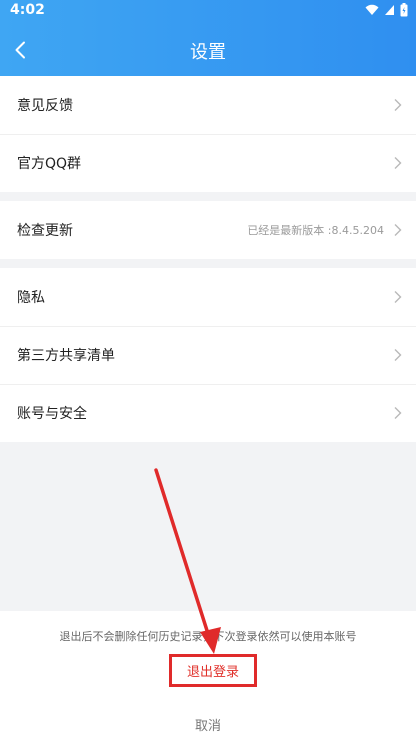 This screenshot has width=416, height=745. I want to click on row-label: 官方QQ群, so click(49, 164).